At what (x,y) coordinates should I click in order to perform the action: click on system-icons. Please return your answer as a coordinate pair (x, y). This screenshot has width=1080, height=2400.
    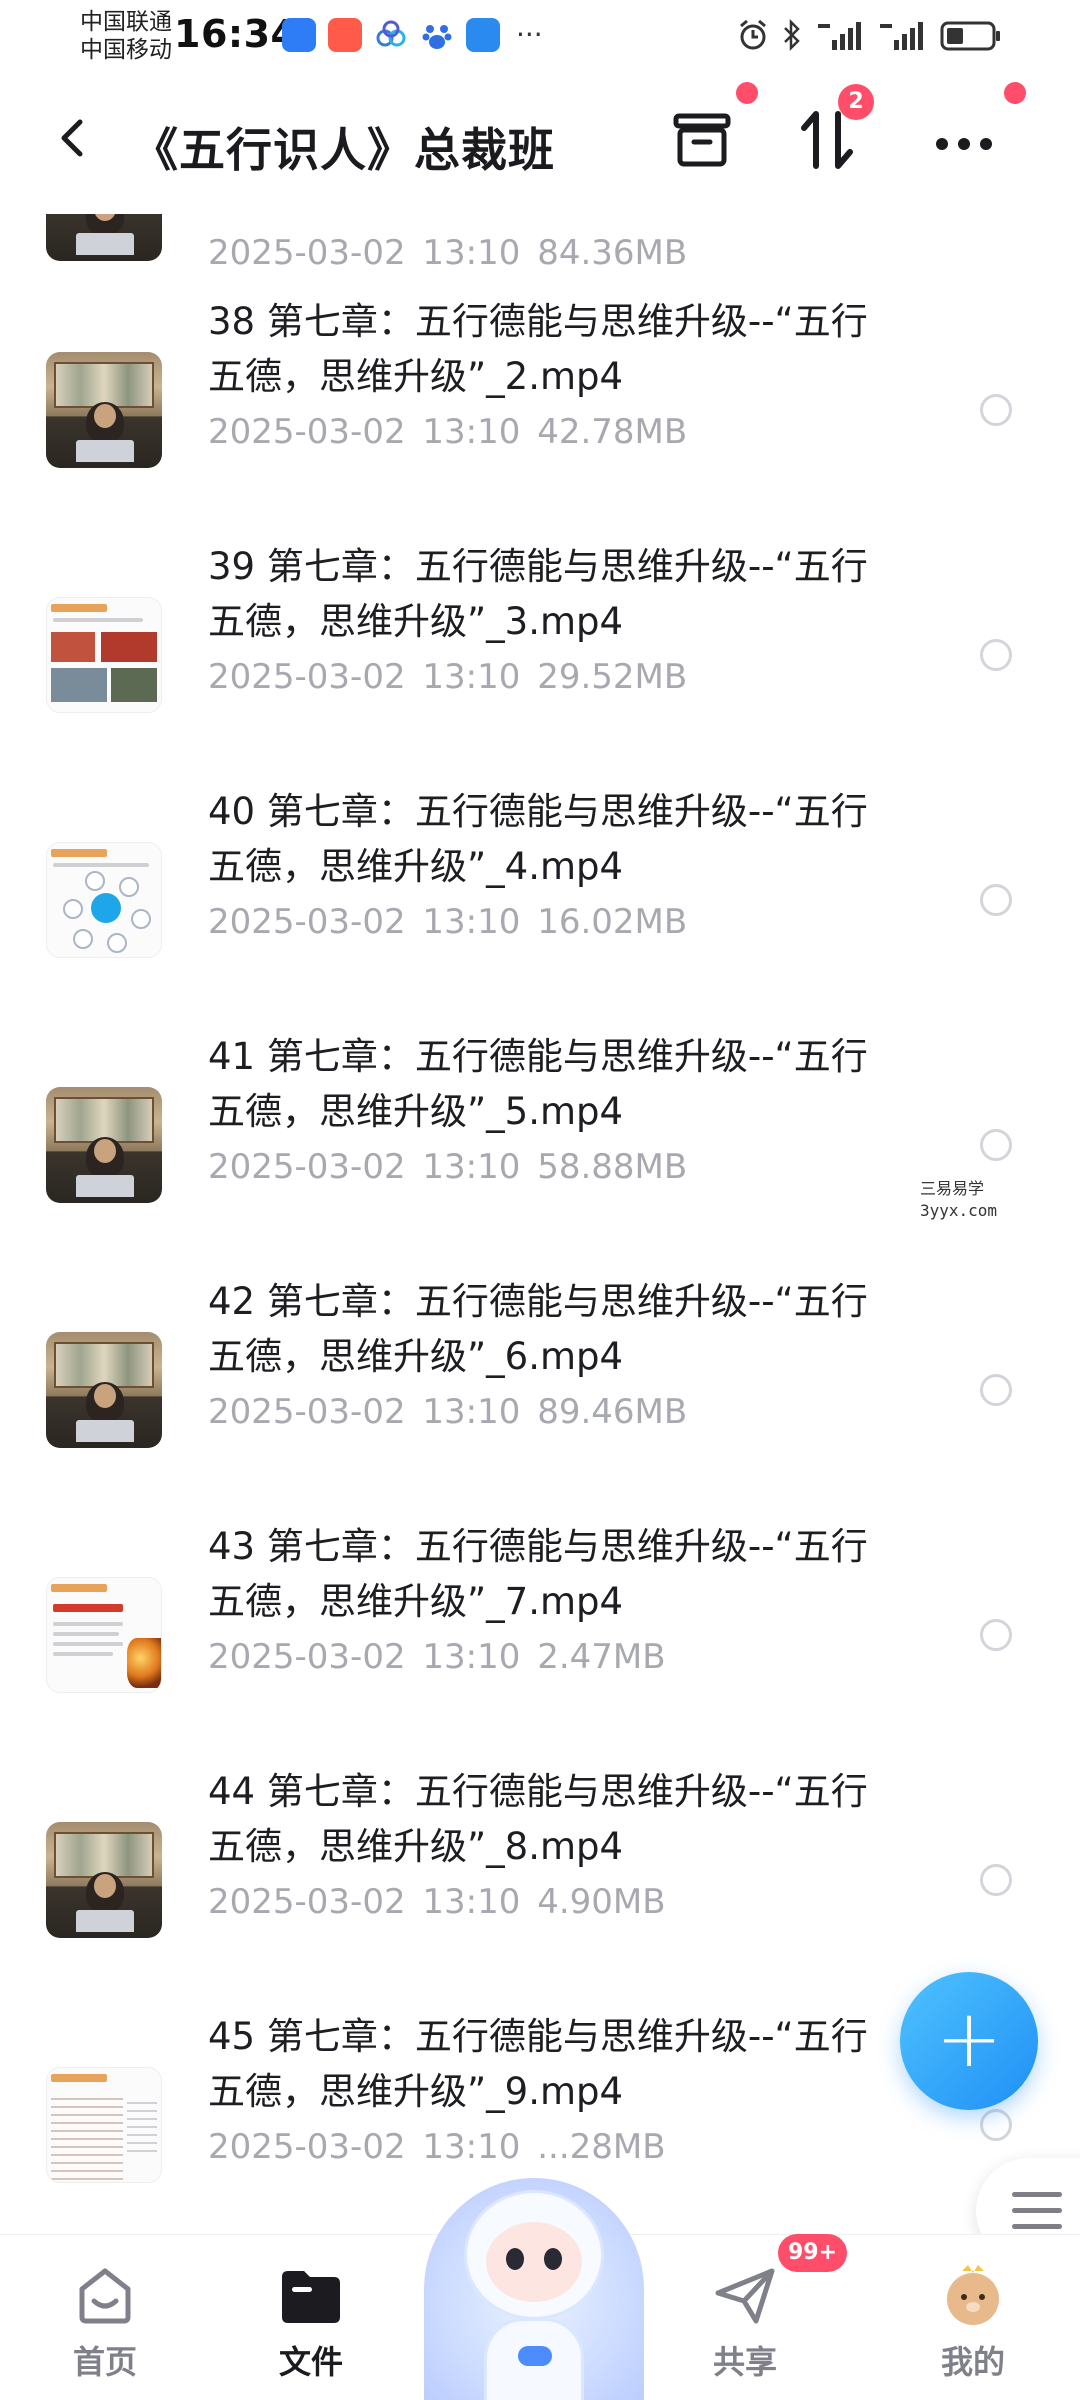
    Looking at the image, I should click on (870, 35).